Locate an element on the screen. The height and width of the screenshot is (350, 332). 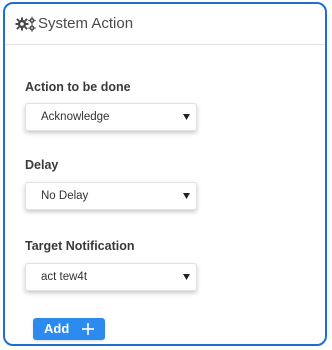
target-notification-label: Target Notification is located at coordinates (80, 246).